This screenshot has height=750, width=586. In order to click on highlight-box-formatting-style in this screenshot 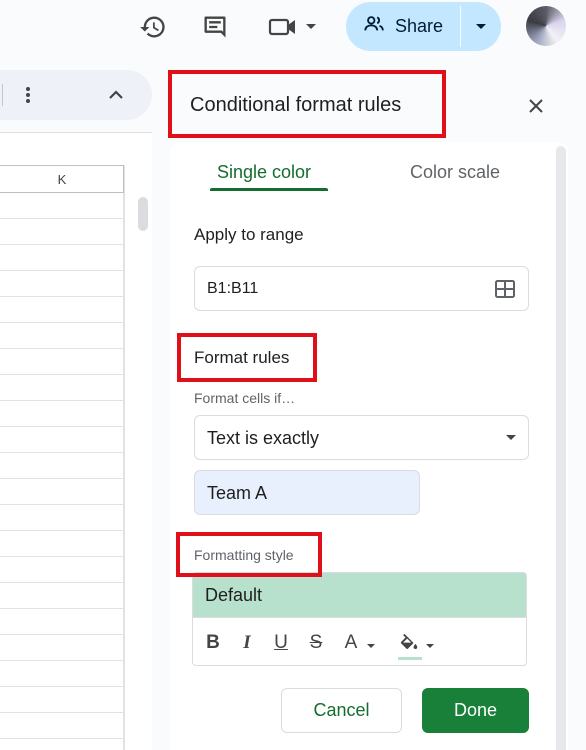, I will do `click(249, 554)`.